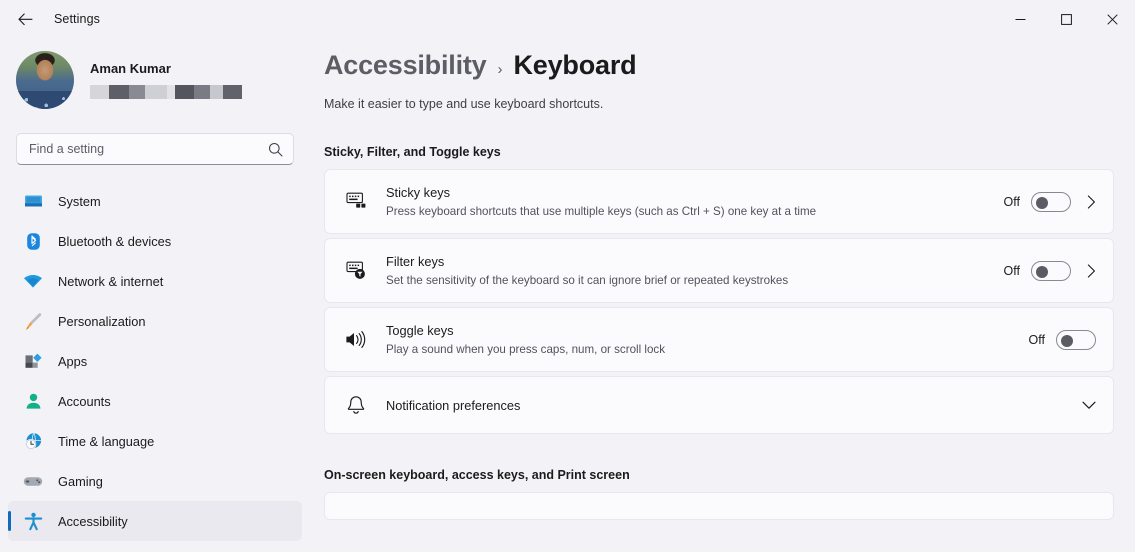 This screenshot has height=552, width=1135. I want to click on window-controls, so click(1066, 19).